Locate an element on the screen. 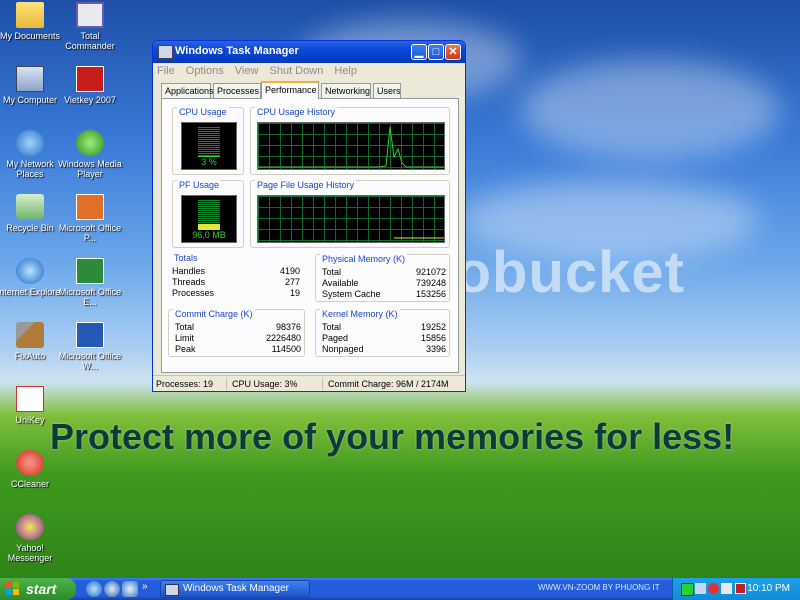 The image size is (800, 600). row-label: System Cache is located at coordinates (351, 294).